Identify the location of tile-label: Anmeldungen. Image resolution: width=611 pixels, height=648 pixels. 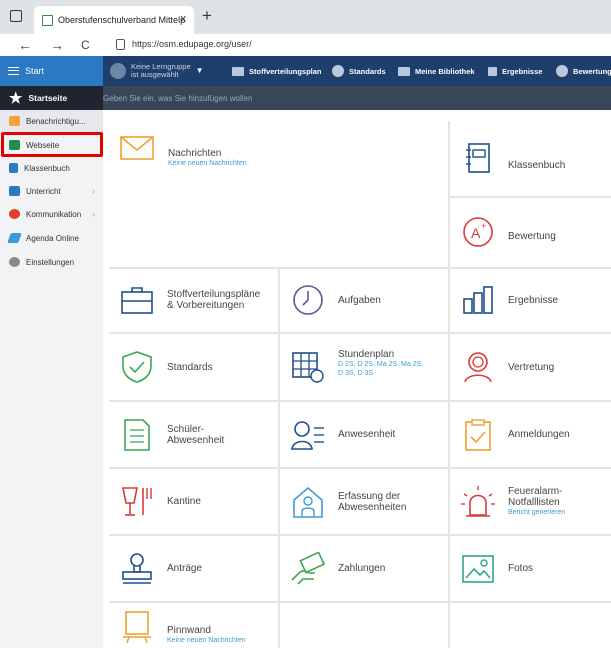
(539, 434).